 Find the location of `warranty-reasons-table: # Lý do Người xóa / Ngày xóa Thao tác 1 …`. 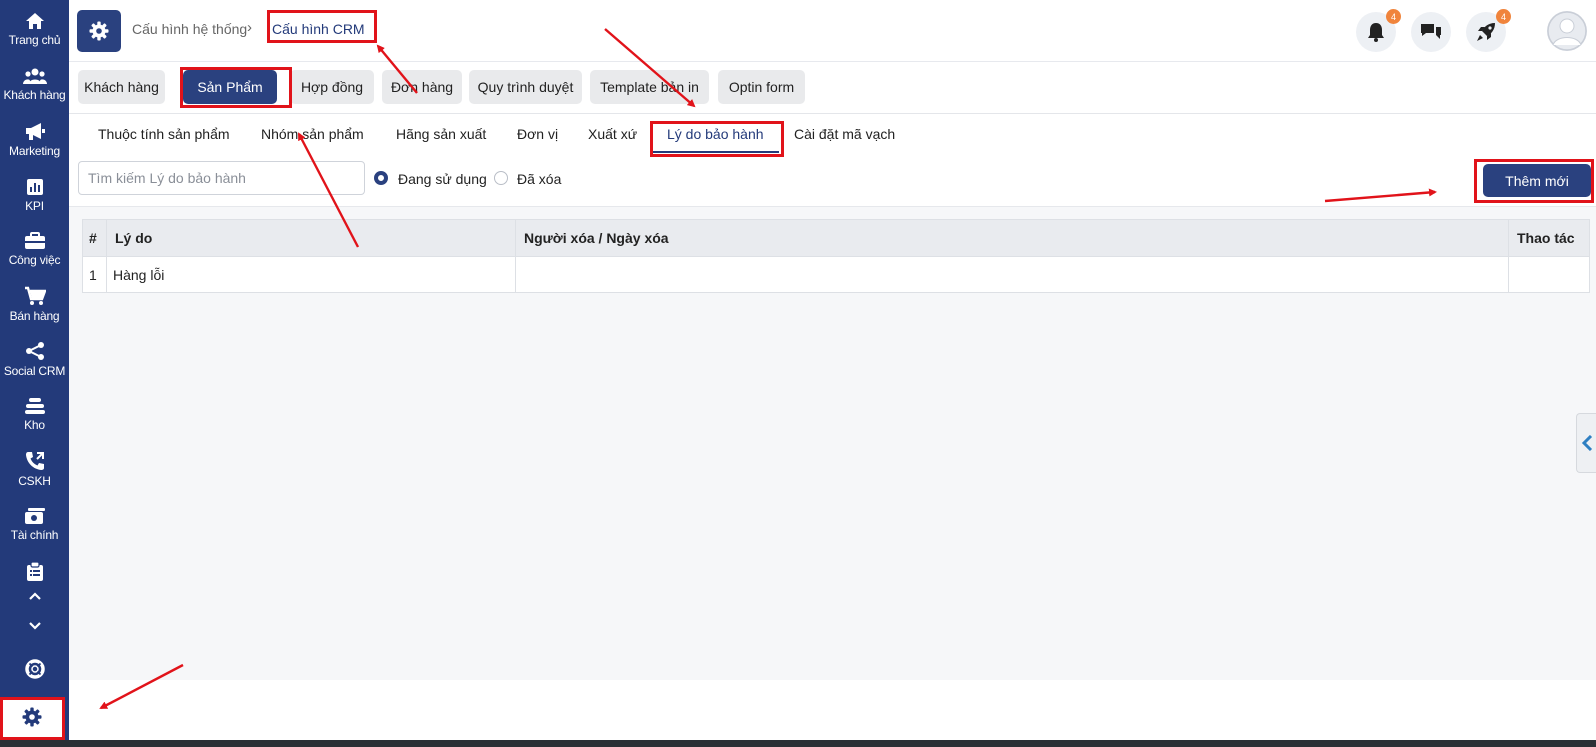

warranty-reasons-table: # Lý do Người xóa / Ngày xóa Thao tác 1 … is located at coordinates (836, 256).